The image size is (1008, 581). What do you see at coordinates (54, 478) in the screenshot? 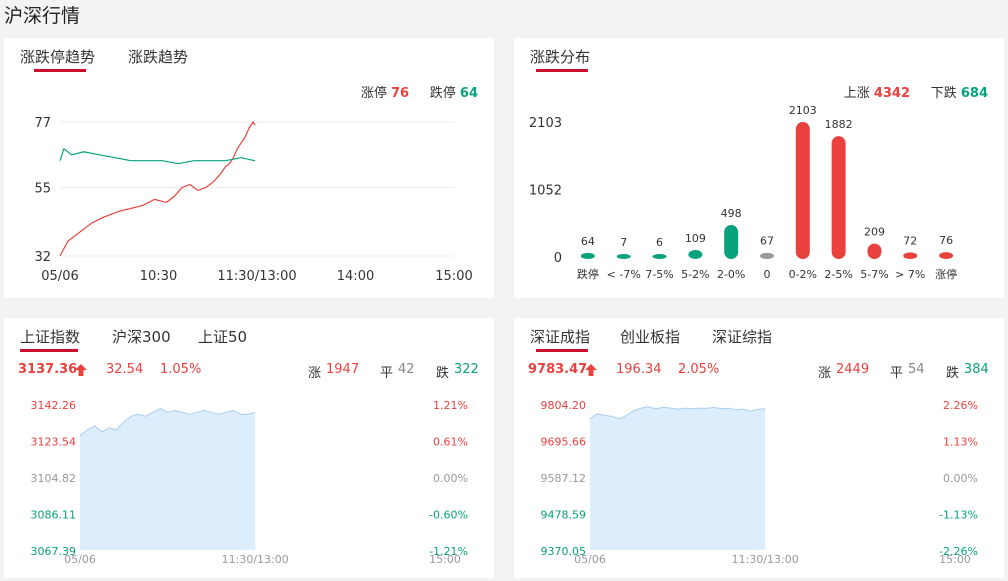
I see `y-left-tick-label: 3104.82` at bounding box center [54, 478].